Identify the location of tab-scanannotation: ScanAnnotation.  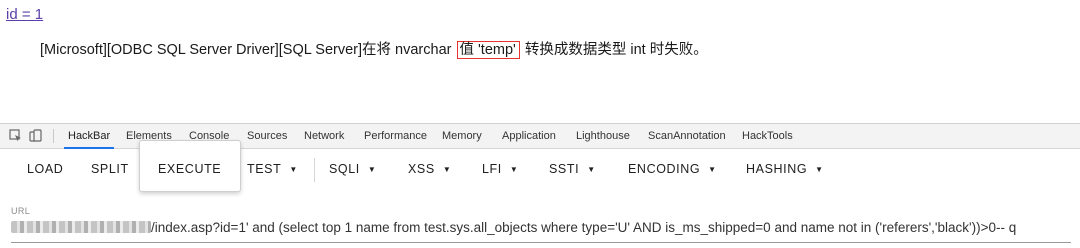
(687, 136).